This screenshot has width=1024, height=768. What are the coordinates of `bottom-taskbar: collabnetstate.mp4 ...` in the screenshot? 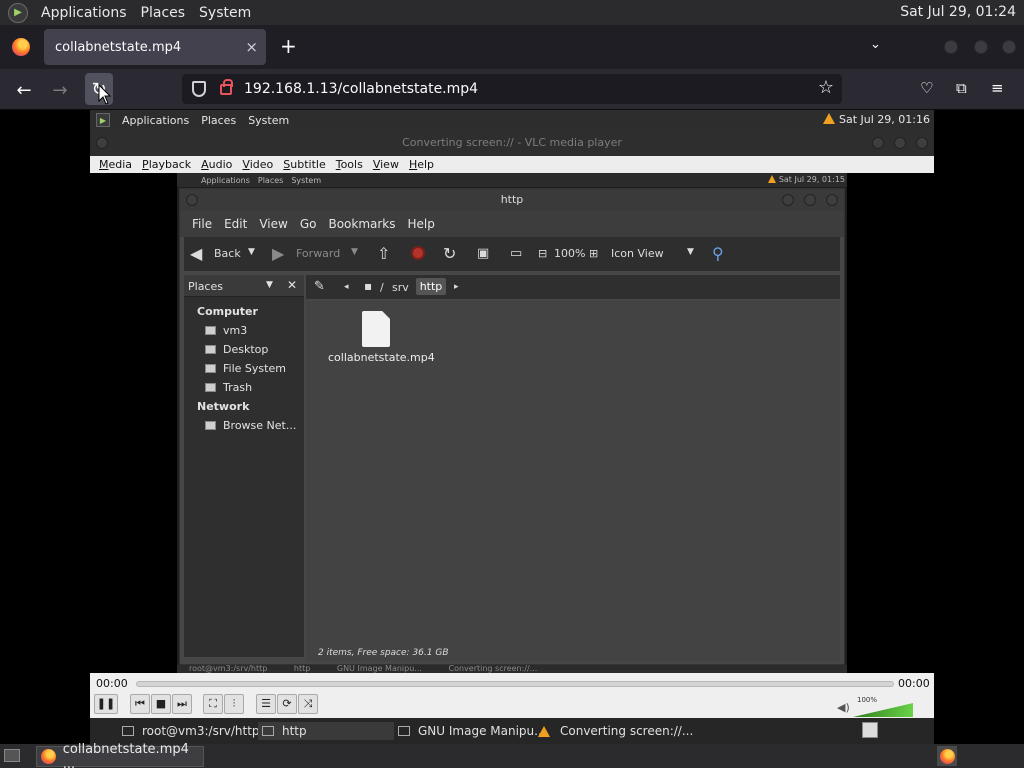 It's located at (512, 755).